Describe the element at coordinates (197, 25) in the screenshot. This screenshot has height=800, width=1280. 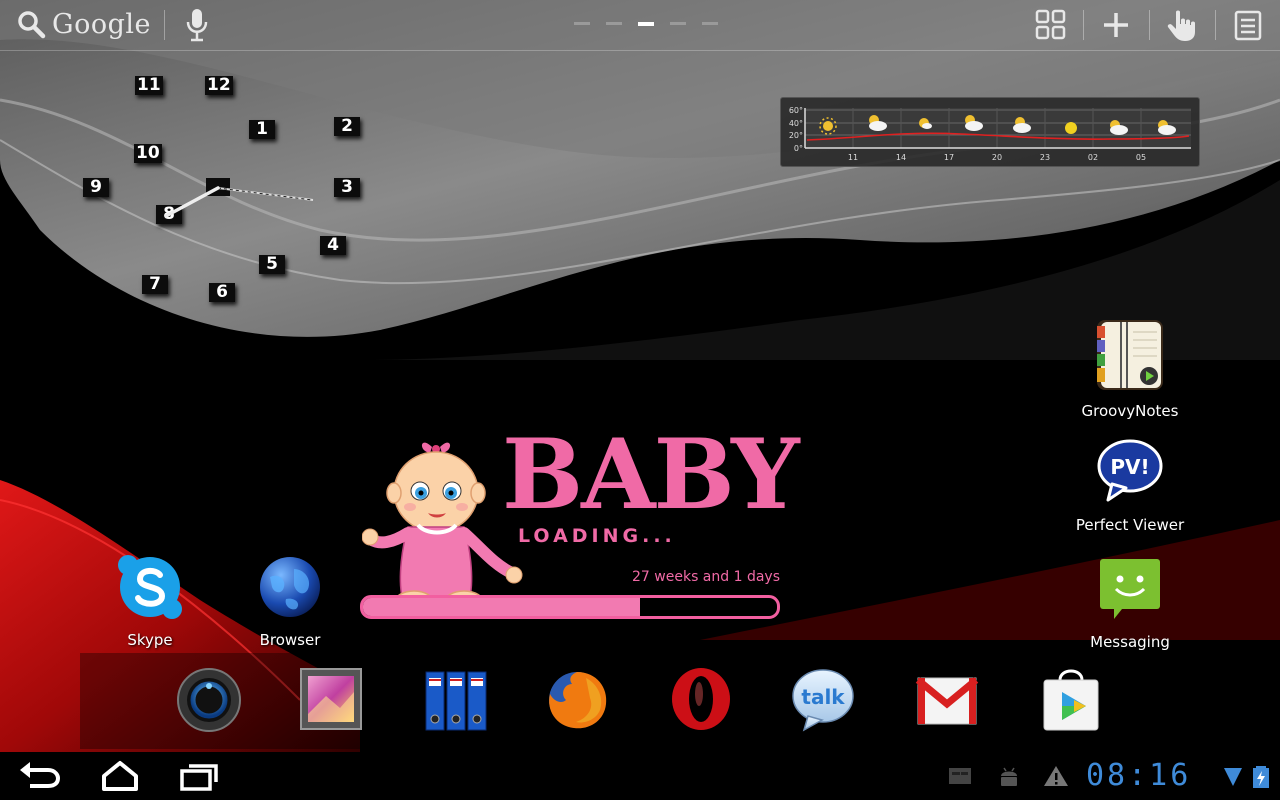
I see `voice-search-mic-icon` at that location.